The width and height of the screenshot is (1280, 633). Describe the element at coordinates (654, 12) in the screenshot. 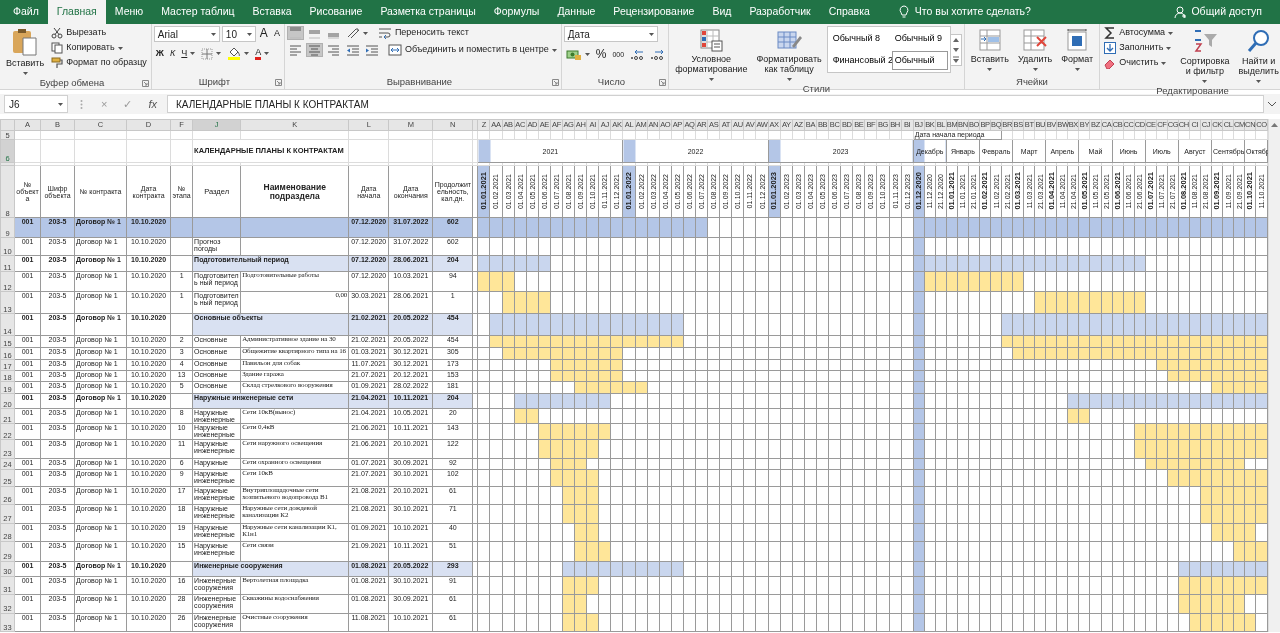

I see `ribbon-tab: Рецензирование` at that location.